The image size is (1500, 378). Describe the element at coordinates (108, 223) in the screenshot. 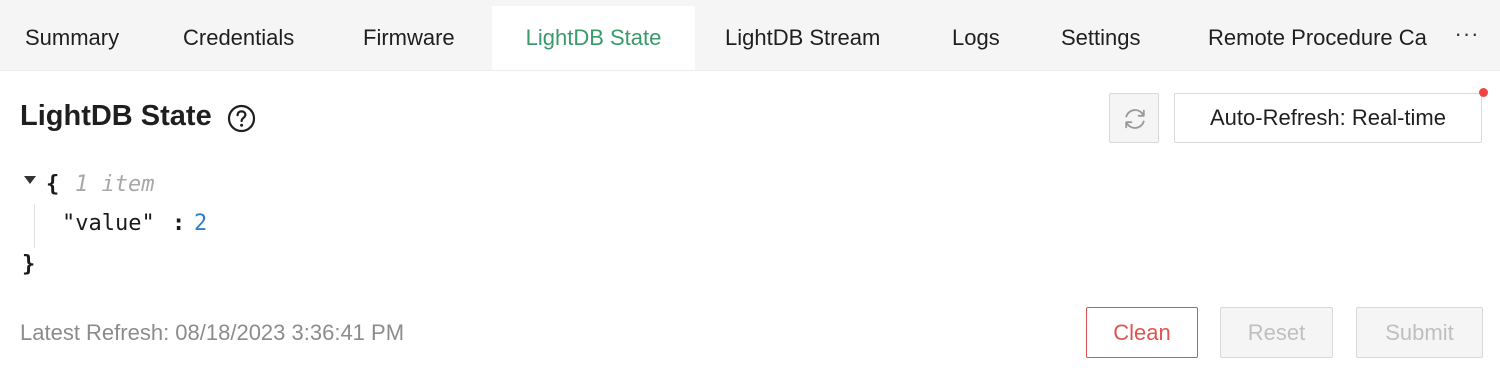

I see `json-key: "value"` at that location.